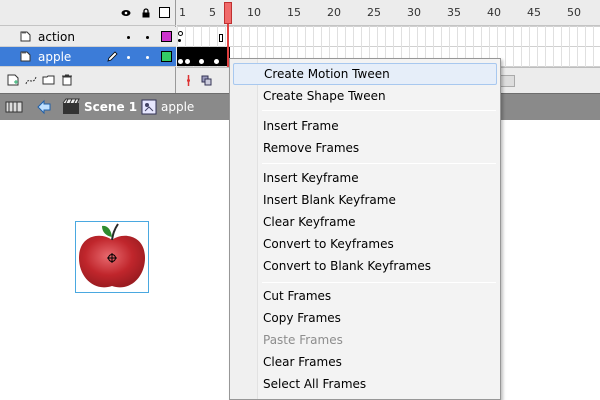  I want to click on frame-number: 25, so click(374, 12).